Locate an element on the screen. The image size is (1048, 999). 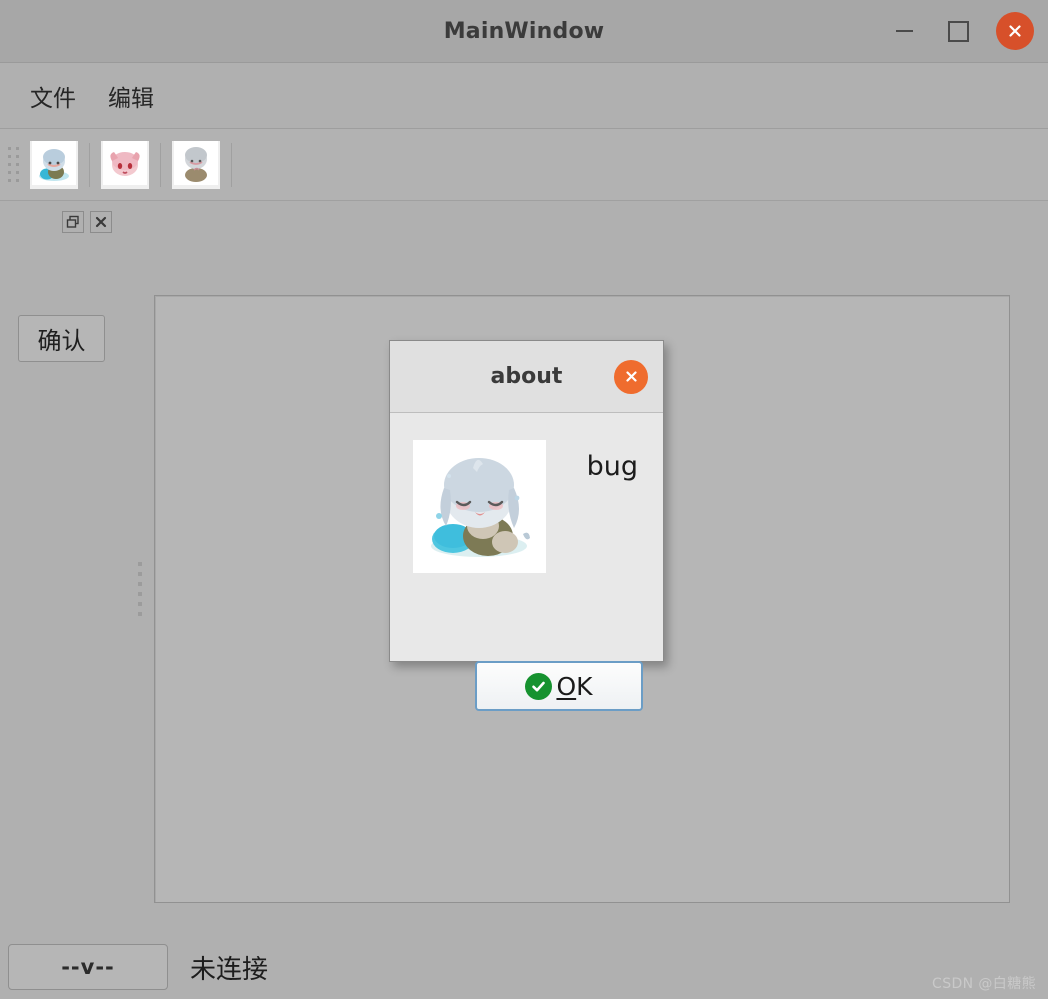
window-controls is located at coordinates (968, 31).